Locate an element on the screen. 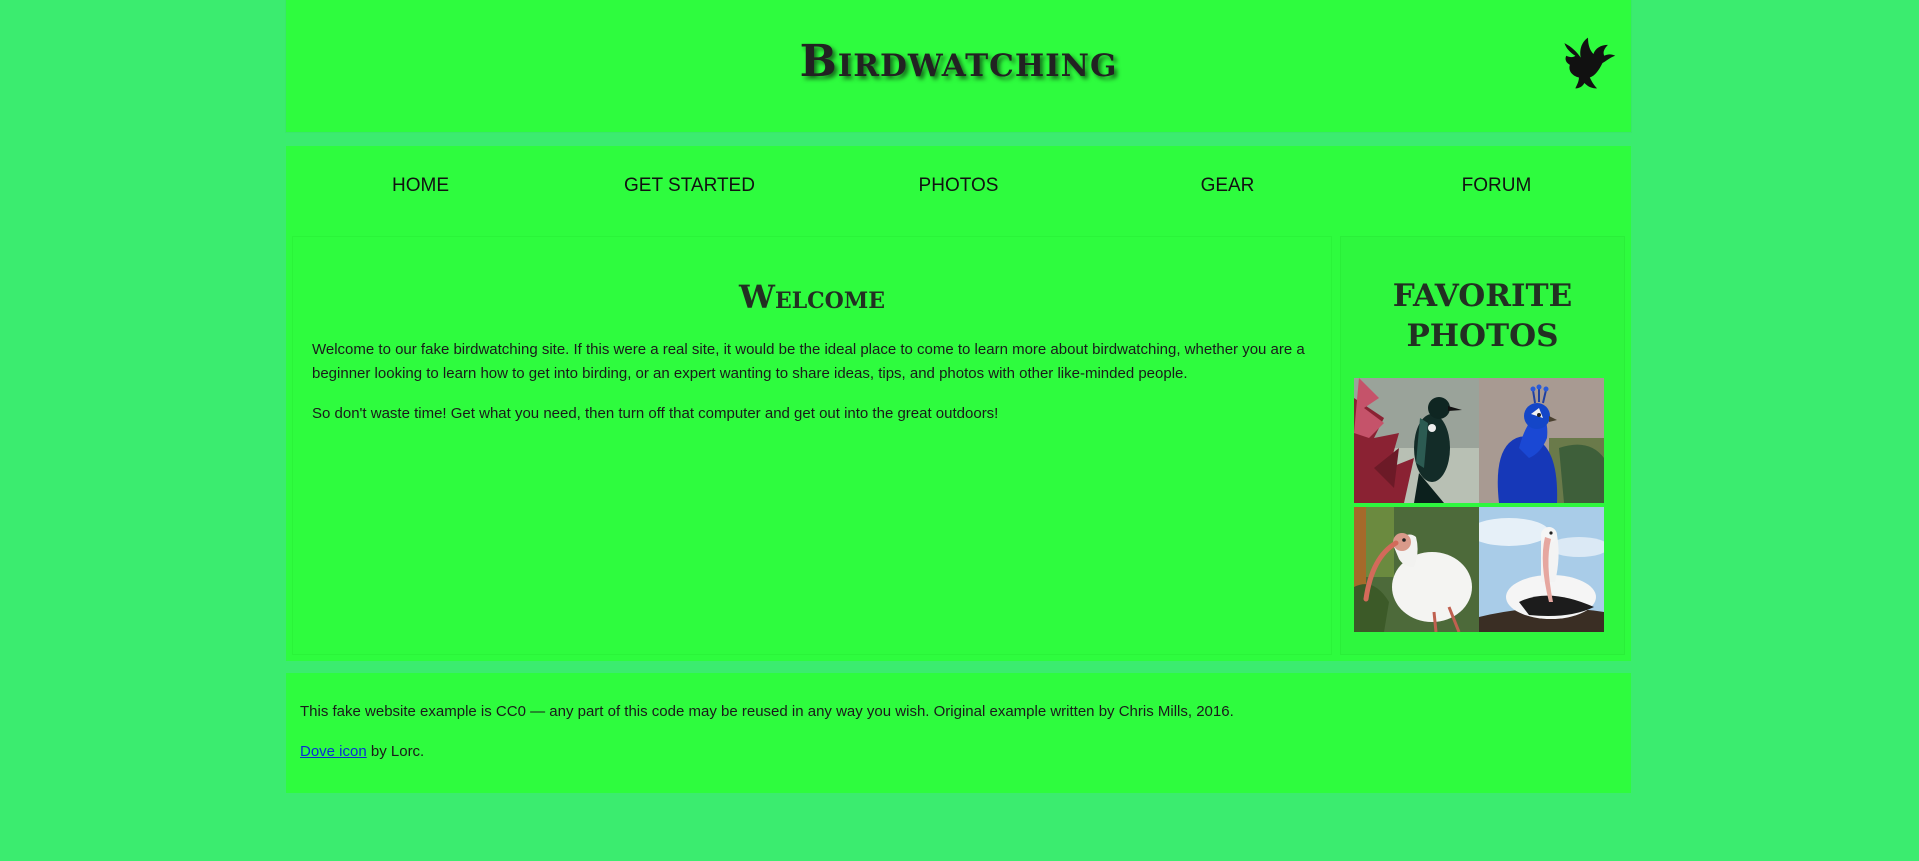 Image resolution: width=1919 pixels, height=861 pixels. main-nav: HOME GET STARTED PHOTOS GEAR FORUM is located at coordinates (958, 186).